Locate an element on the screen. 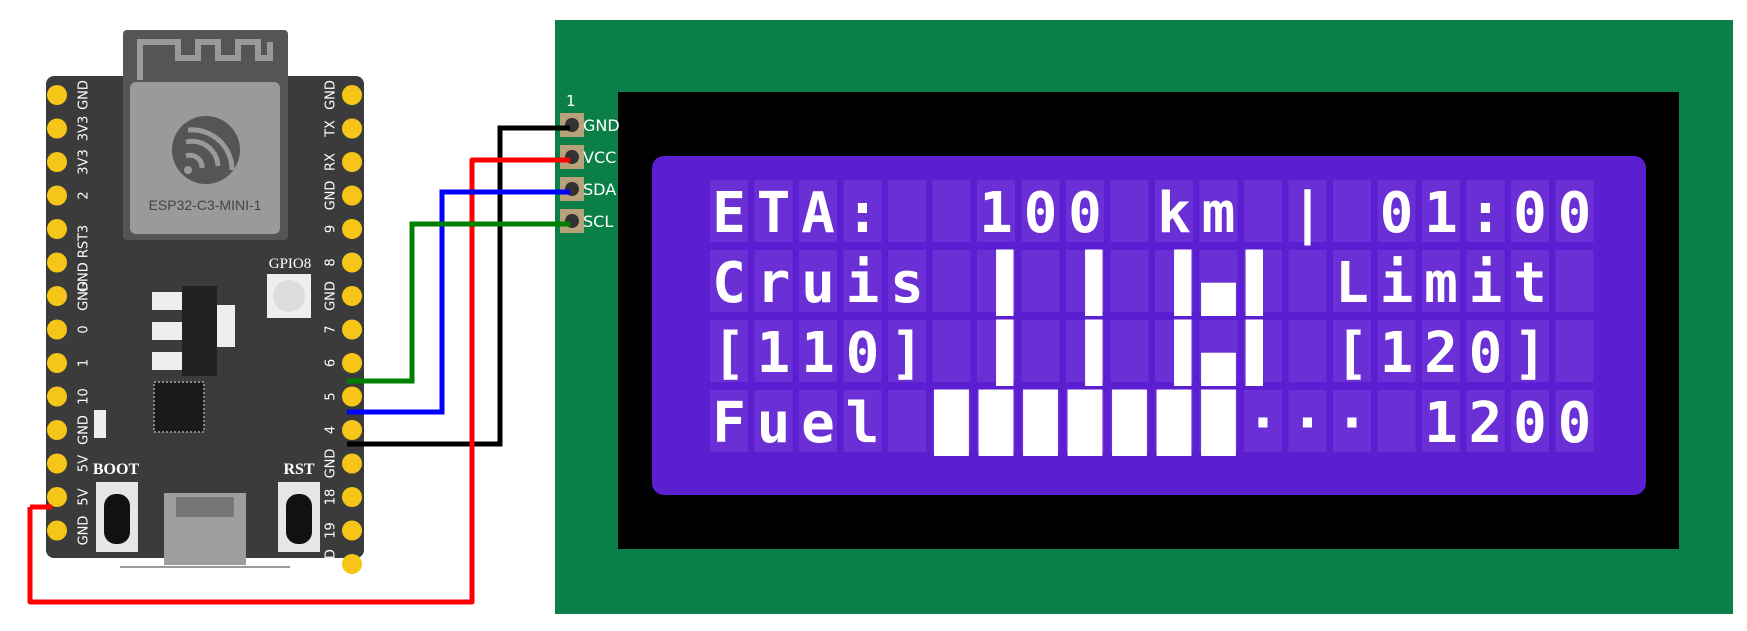 The height and width of the screenshot is (631, 1747). lcd-char: E is located at coordinates (729, 213).